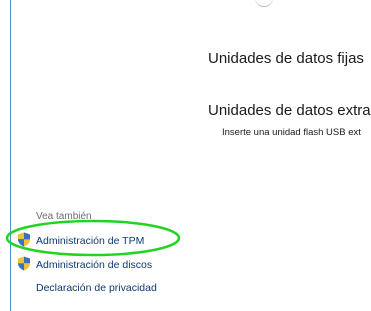 The width and height of the screenshot is (371, 311). What do you see at coordinates (96, 288) in the screenshot?
I see `privacy-statement-link: Declaración de privacidad` at bounding box center [96, 288].